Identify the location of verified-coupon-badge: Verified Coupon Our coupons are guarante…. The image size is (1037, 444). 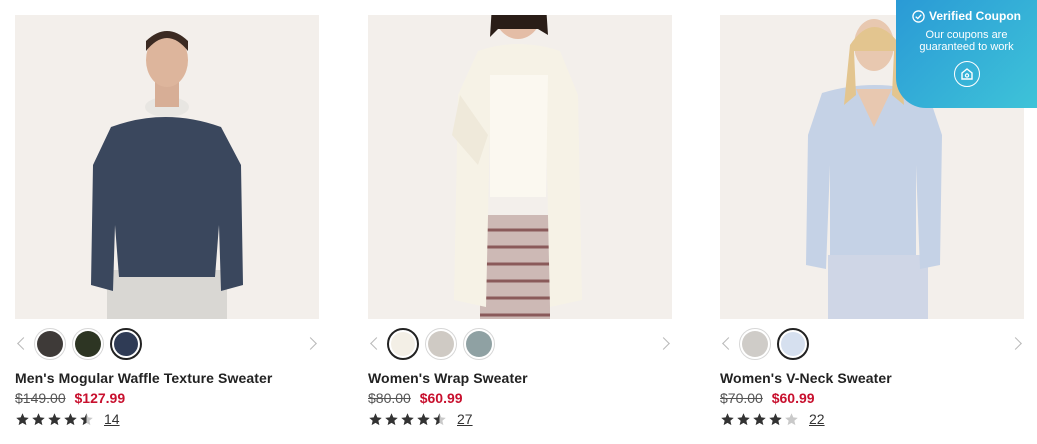
(966, 54).